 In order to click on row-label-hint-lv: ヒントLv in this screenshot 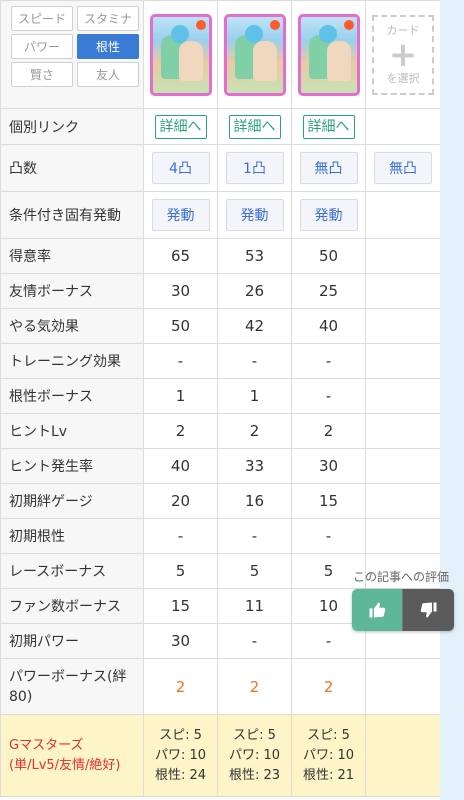, I will do `click(72, 431)`.